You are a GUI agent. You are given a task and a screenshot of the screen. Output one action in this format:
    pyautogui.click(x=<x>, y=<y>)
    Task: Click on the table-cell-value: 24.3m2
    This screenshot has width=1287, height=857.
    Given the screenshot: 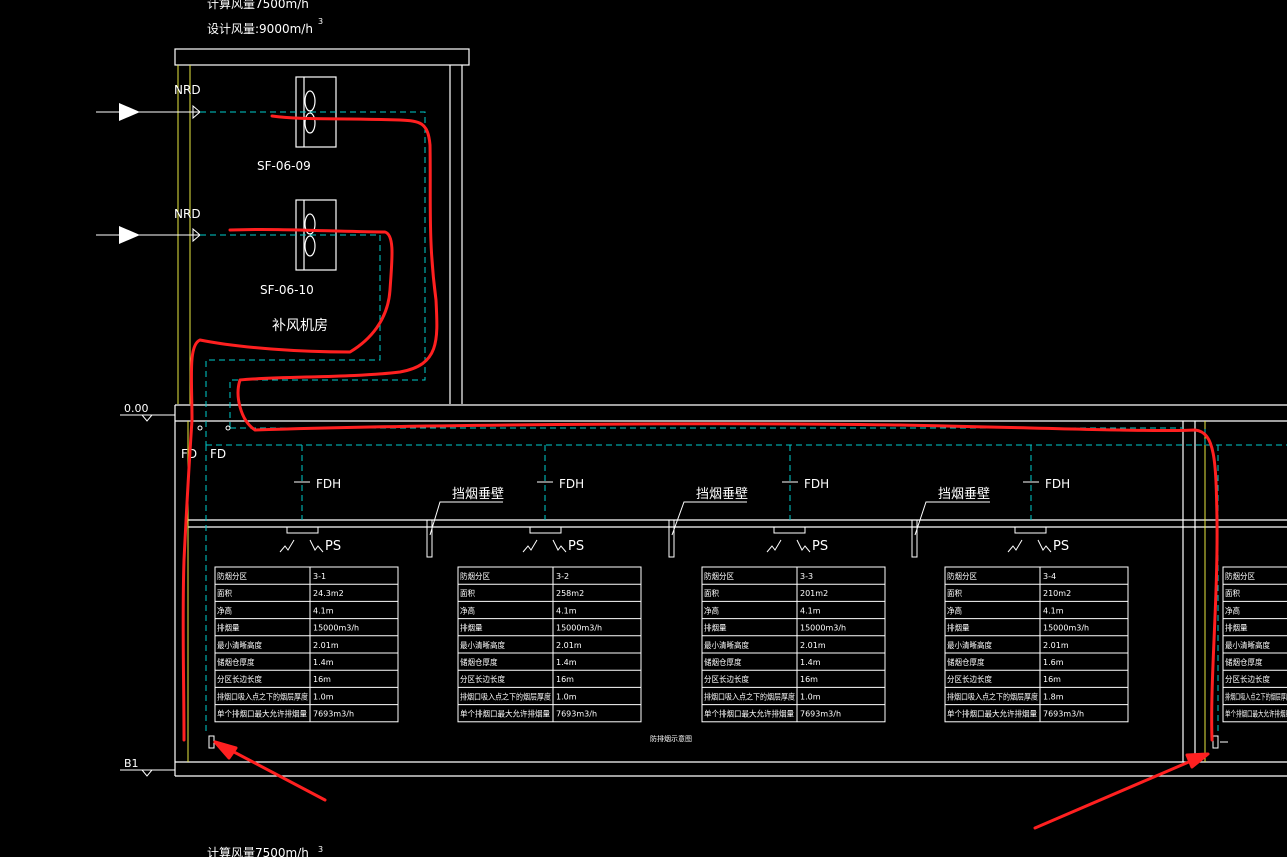 What is the action you would take?
    pyautogui.click(x=328, y=593)
    